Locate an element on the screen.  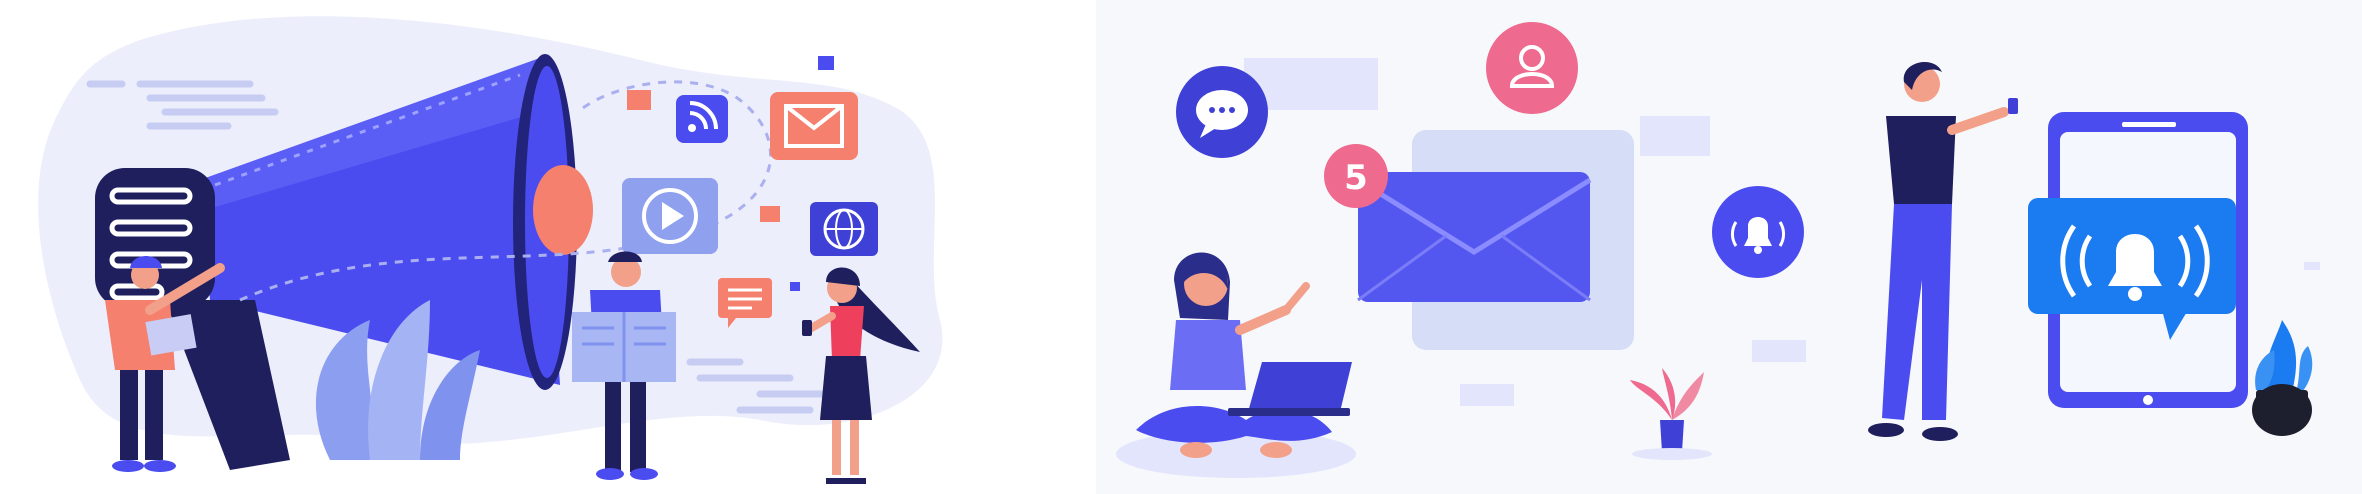
notification-badge: 5 is located at coordinates (1356, 176).